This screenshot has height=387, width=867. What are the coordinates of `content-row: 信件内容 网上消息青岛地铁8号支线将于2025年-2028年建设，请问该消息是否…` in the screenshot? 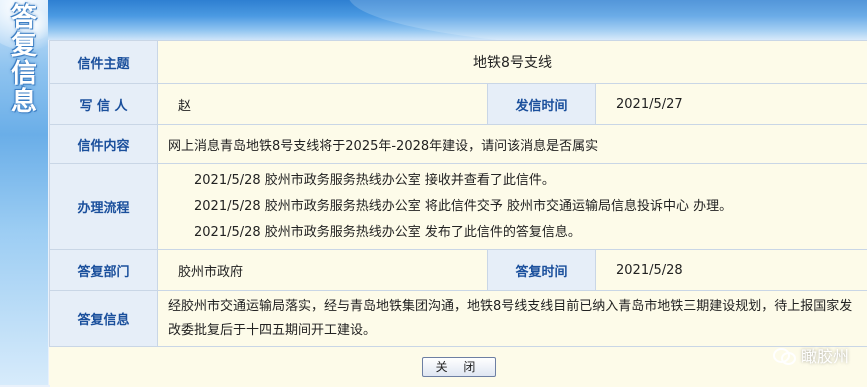 It's located at (458, 144).